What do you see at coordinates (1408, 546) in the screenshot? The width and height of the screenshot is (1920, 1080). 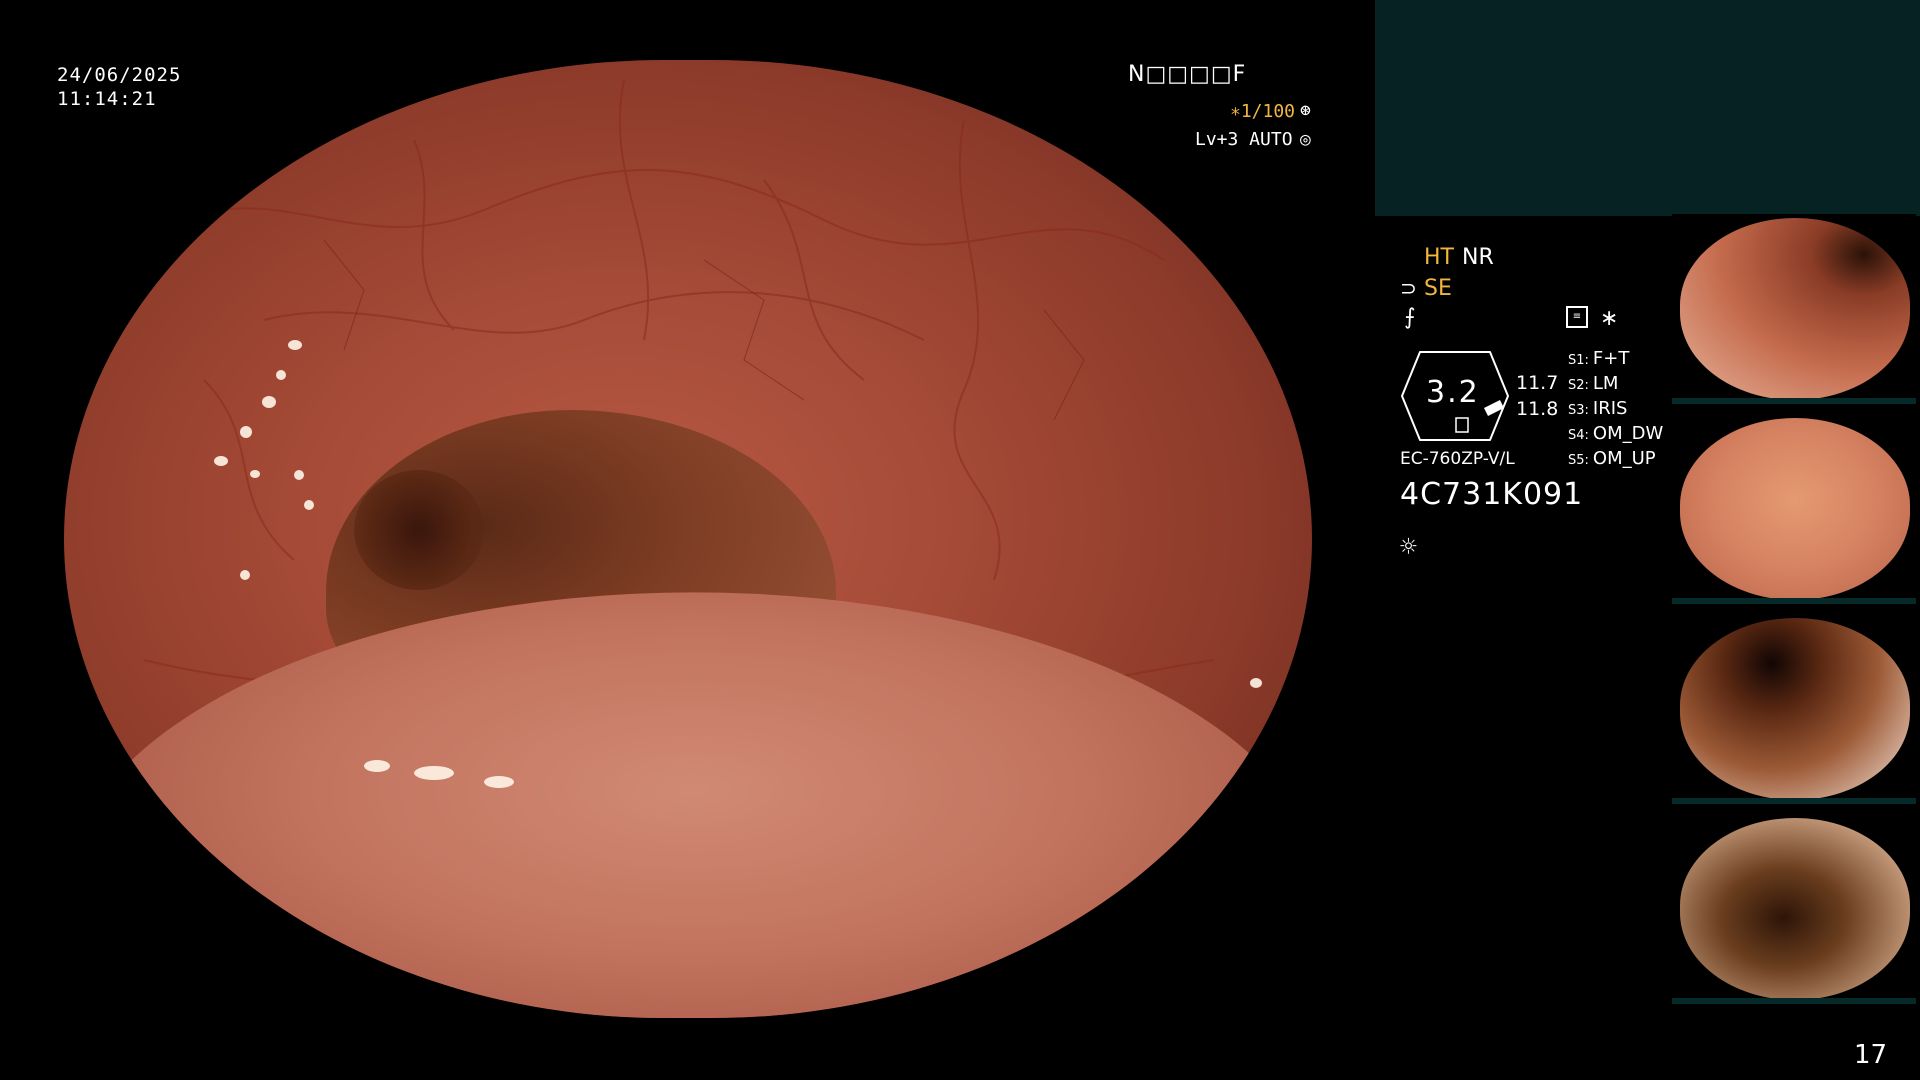 I see `light-icon: ☼` at bounding box center [1408, 546].